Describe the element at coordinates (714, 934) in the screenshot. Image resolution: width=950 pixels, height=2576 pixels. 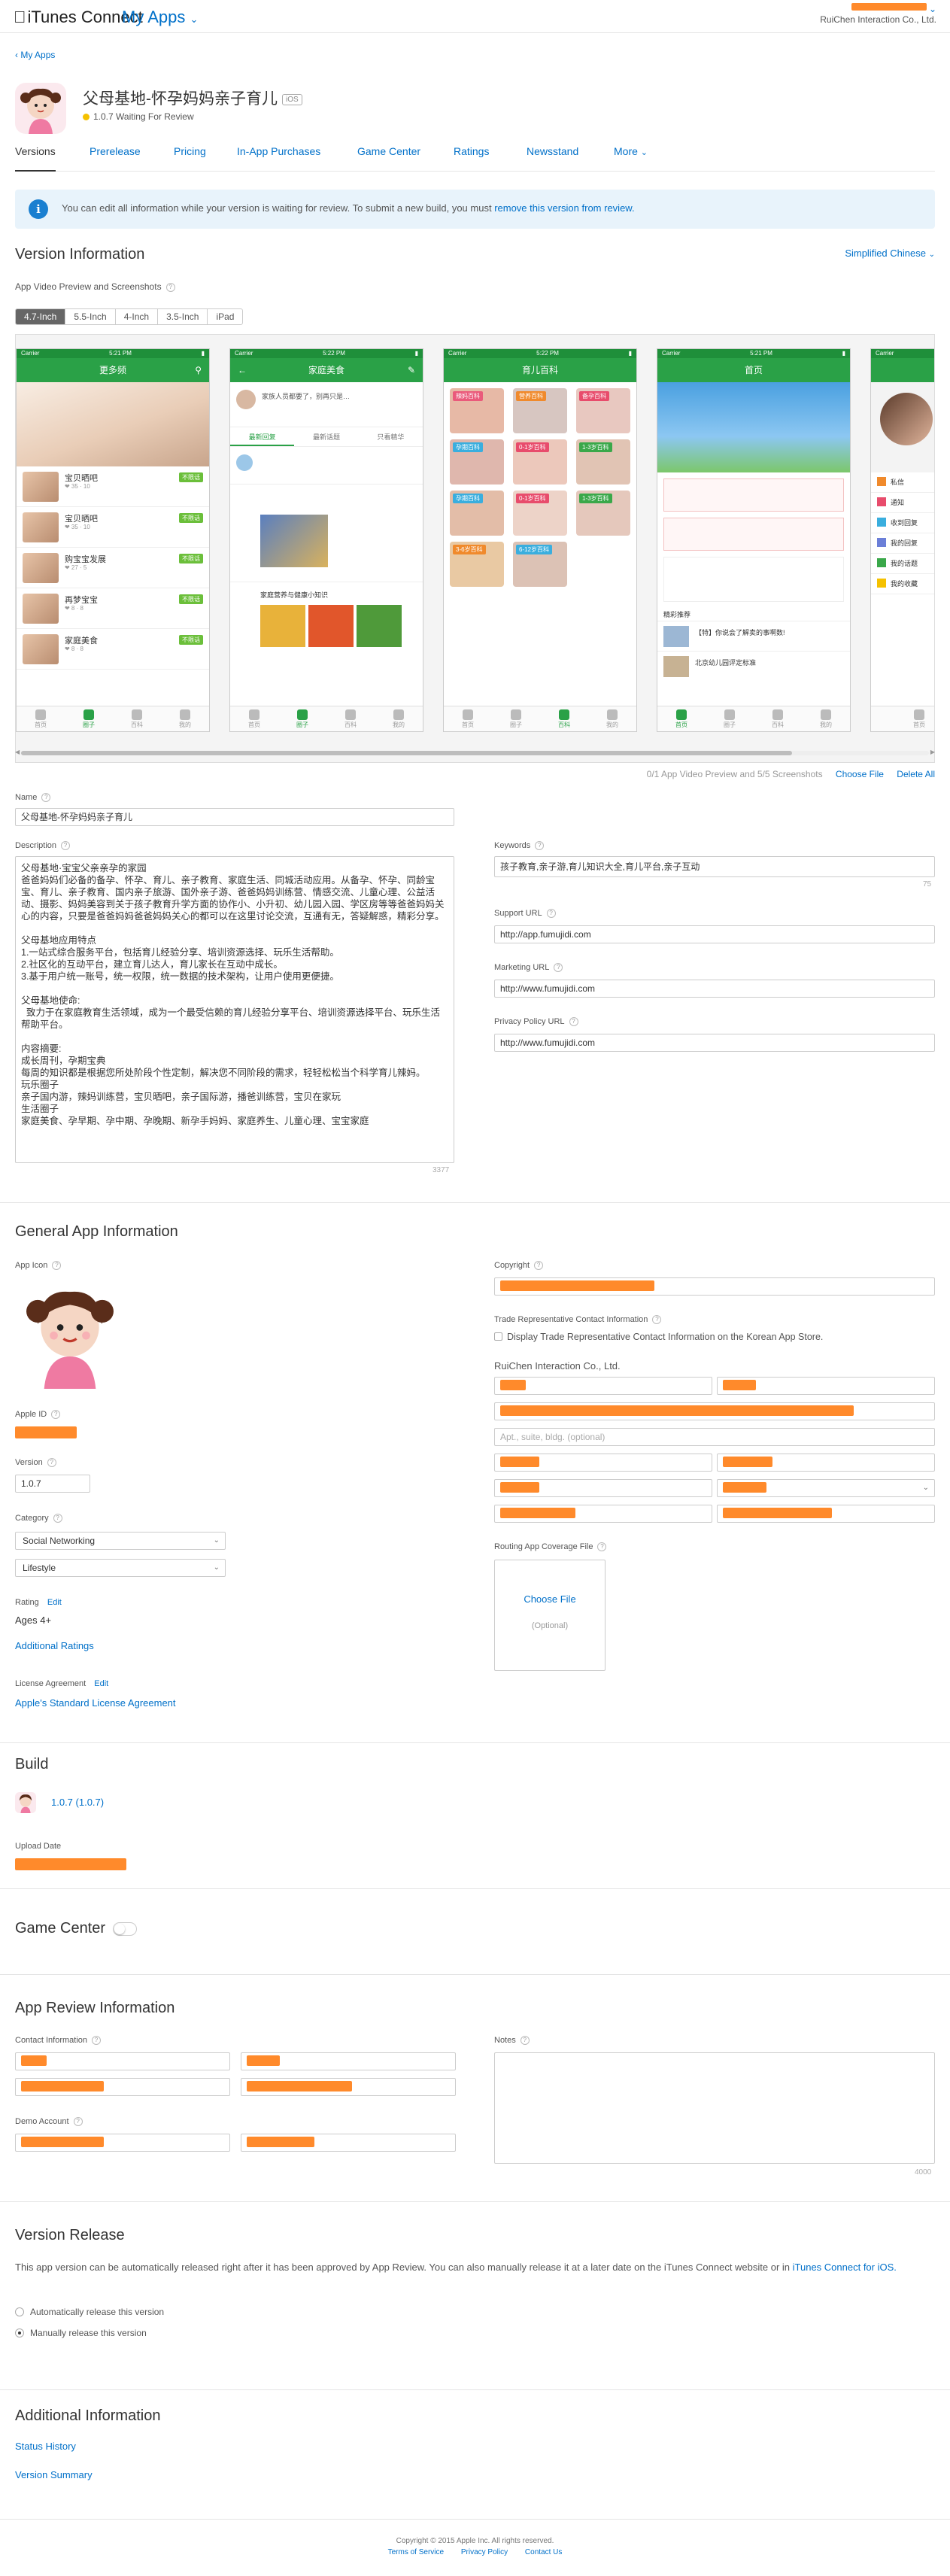
I see `support-url-field: http://app.fumujidi.com` at that location.